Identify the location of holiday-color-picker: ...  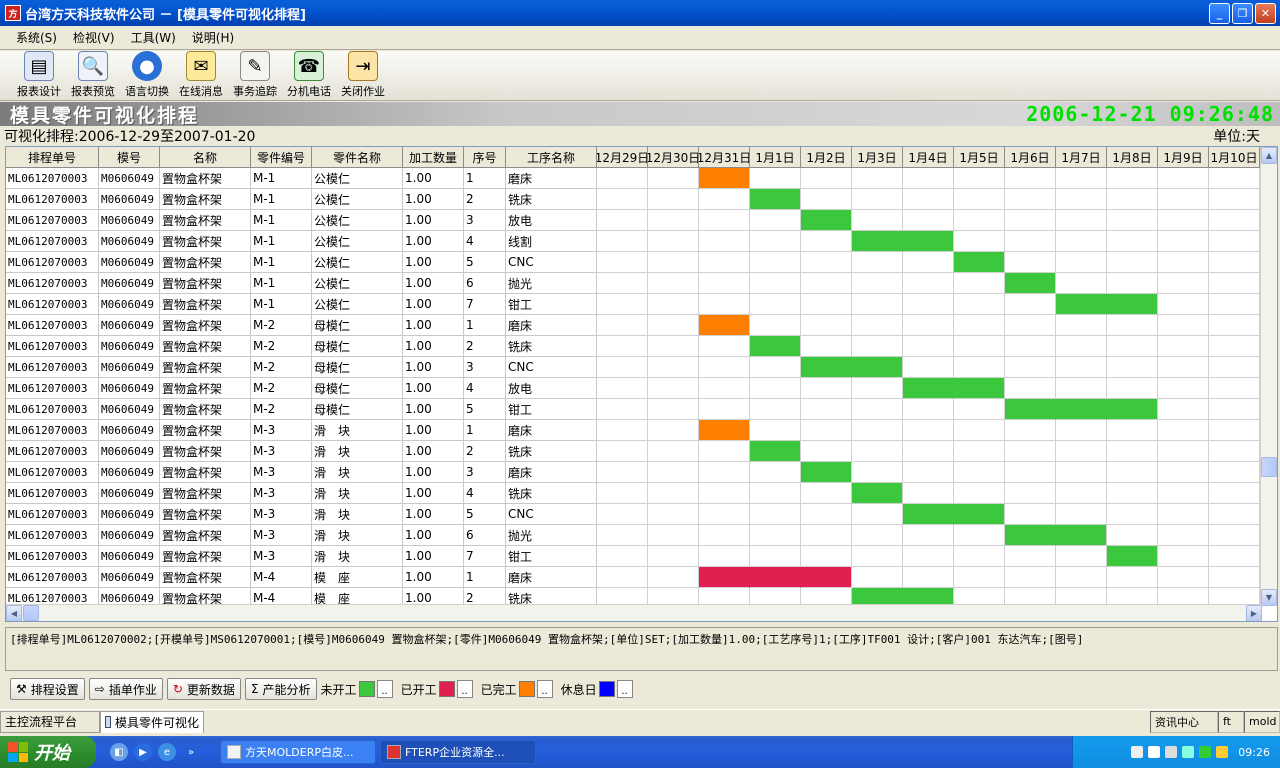
(624, 689).